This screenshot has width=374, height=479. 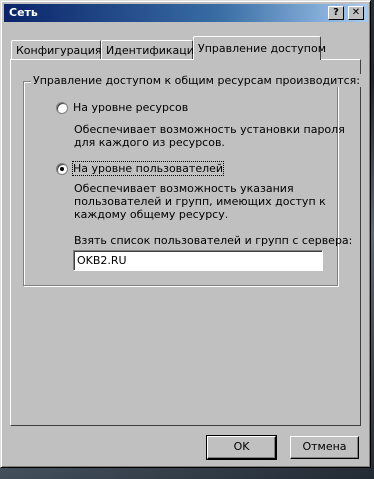 What do you see at coordinates (241, 447) in the screenshot?
I see `ok-button: OK` at bounding box center [241, 447].